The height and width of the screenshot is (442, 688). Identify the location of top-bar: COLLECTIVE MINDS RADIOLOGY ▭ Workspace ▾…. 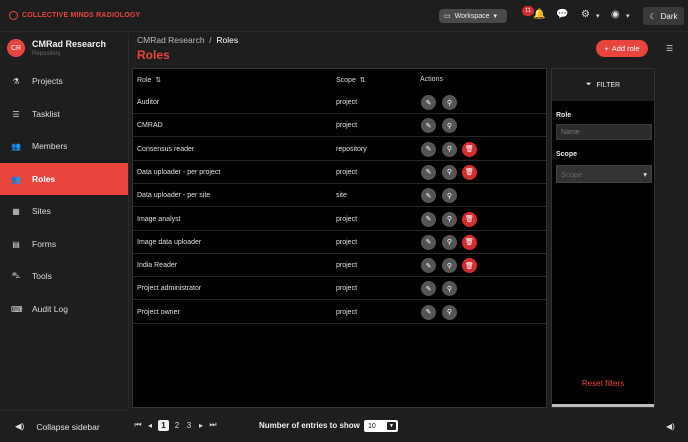
(344, 16).